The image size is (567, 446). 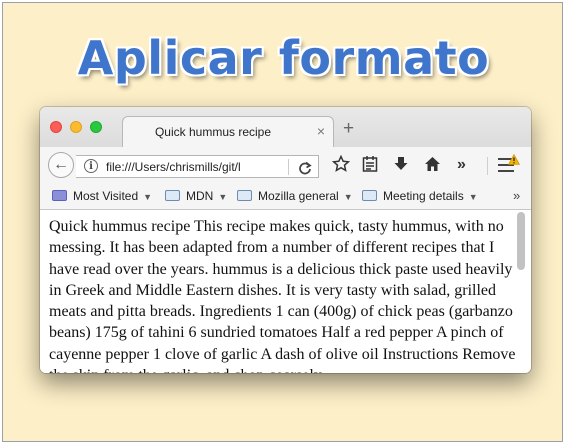 What do you see at coordinates (348, 129) in the screenshot?
I see `new-tab-button: +` at bounding box center [348, 129].